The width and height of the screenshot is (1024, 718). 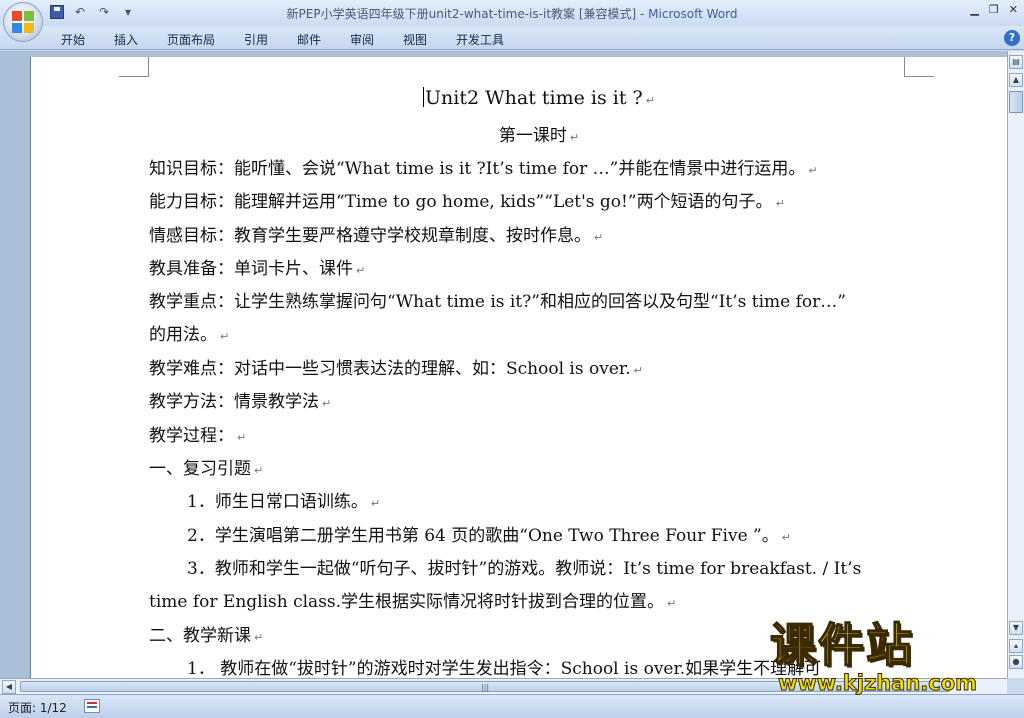 I want to click on help-icon: ?, so click(x=1012, y=38).